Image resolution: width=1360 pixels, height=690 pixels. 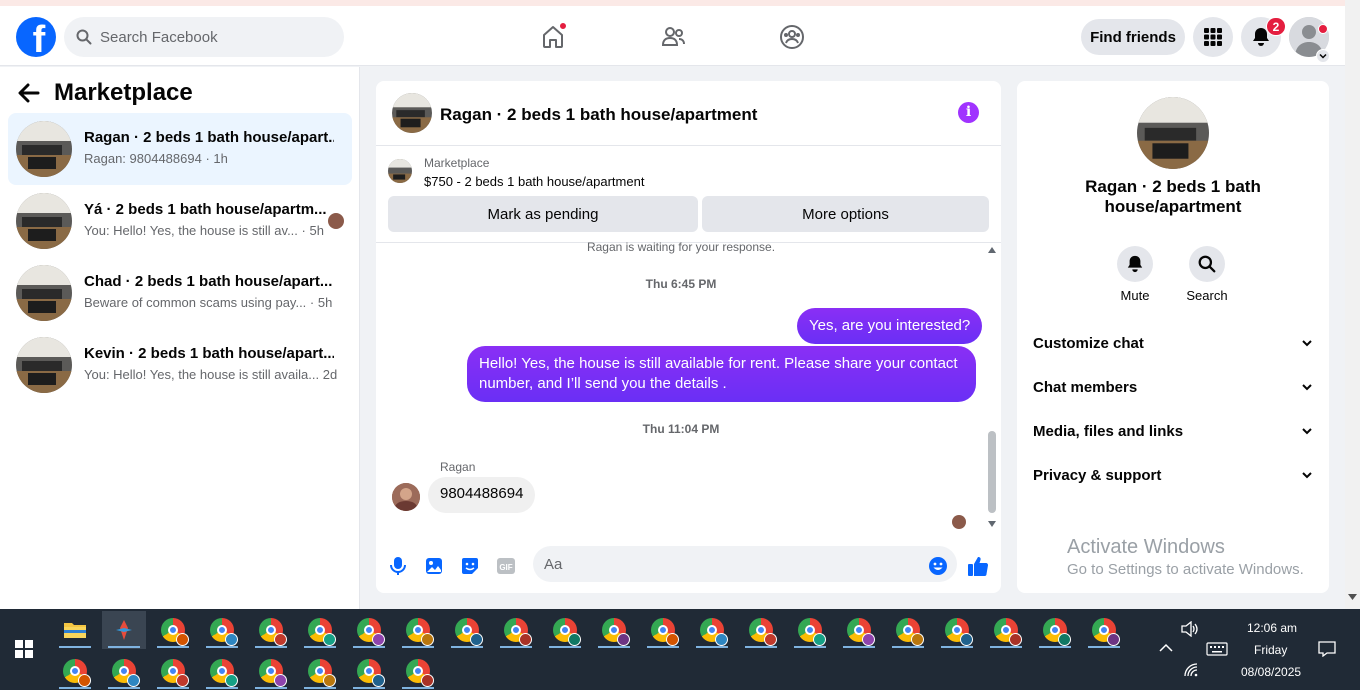 I want to click on customize-chat-section: Customize chat, so click(x=1173, y=343).